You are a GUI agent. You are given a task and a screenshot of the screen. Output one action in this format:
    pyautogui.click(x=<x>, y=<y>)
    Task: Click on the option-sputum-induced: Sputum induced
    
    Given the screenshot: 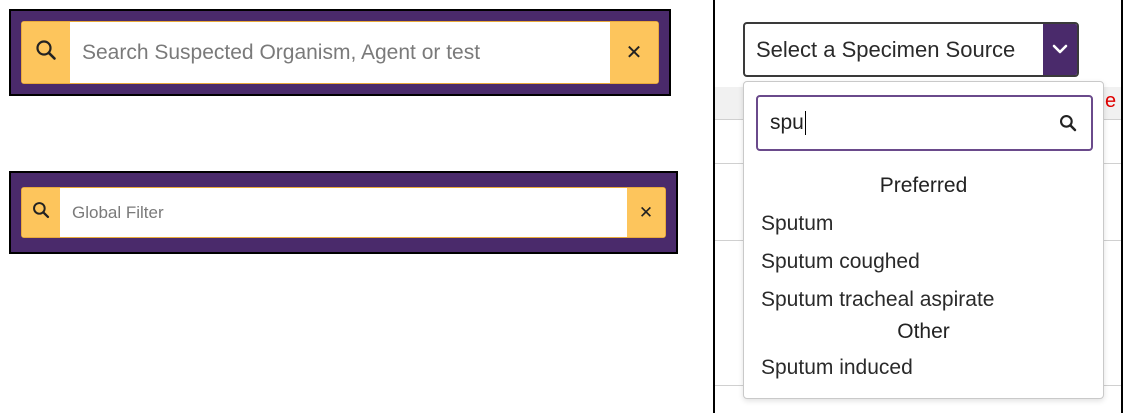 What is the action you would take?
    pyautogui.click(x=837, y=368)
    